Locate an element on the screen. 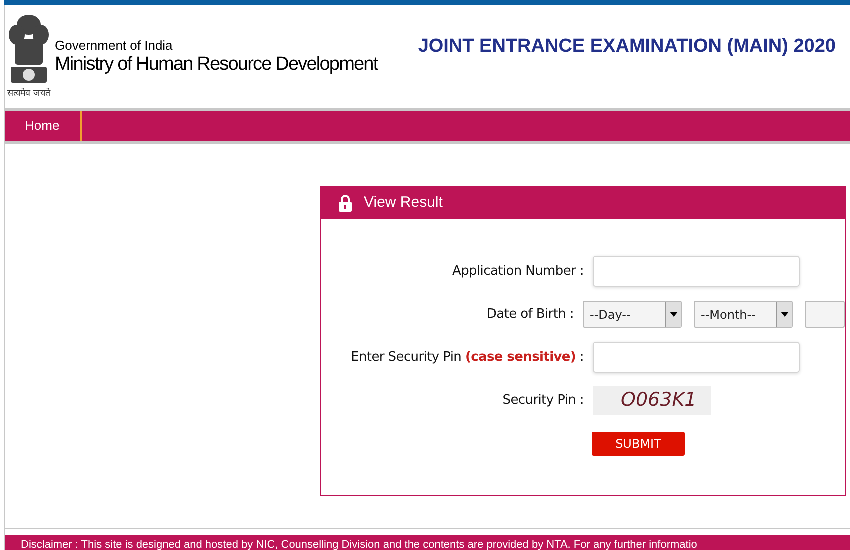  field-label: Enter Security Pin (case sensitive) : is located at coordinates (467, 357).